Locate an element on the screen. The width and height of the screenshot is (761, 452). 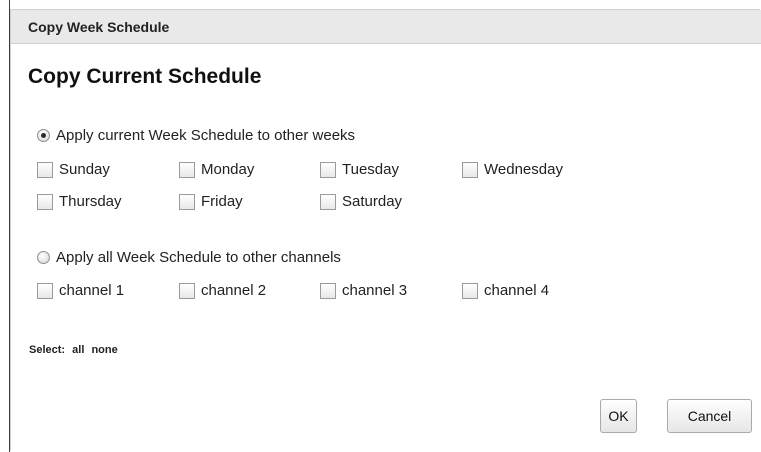
day-checkbox-sunday: Sunday is located at coordinates (73, 169).